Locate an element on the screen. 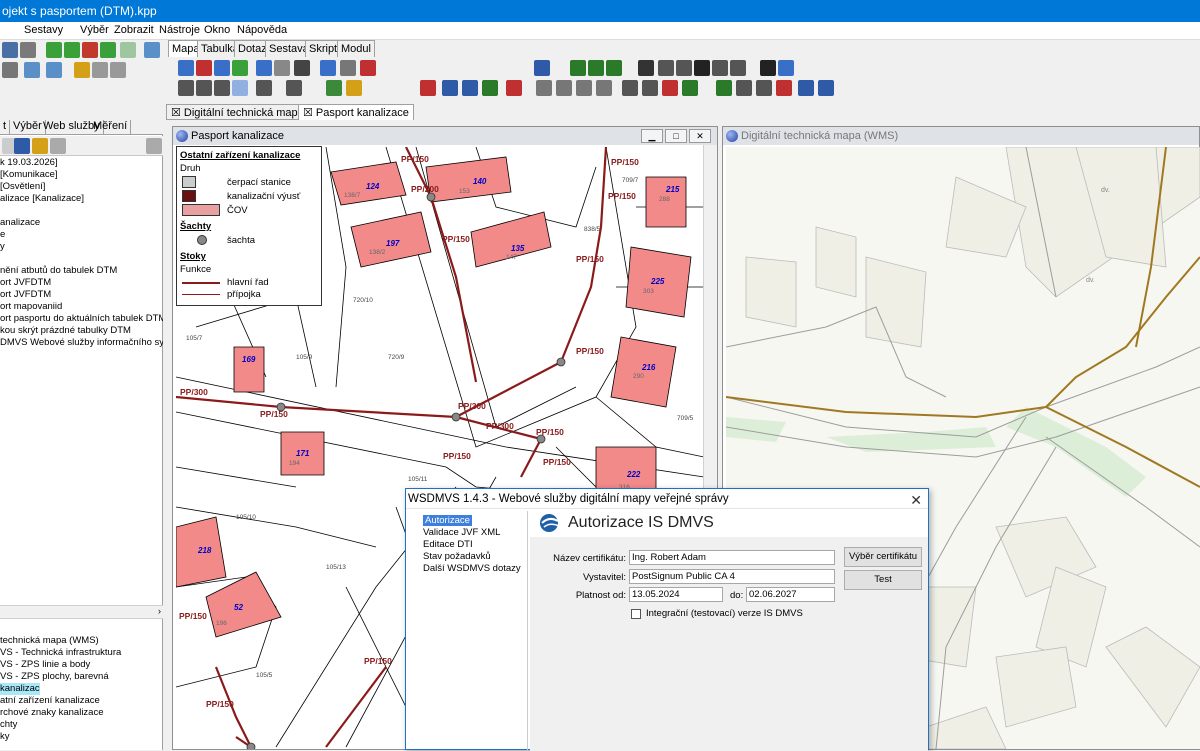 This screenshot has width=1200, height=751. nav-item-stav: Stav požadavků is located at coordinates (457, 556).